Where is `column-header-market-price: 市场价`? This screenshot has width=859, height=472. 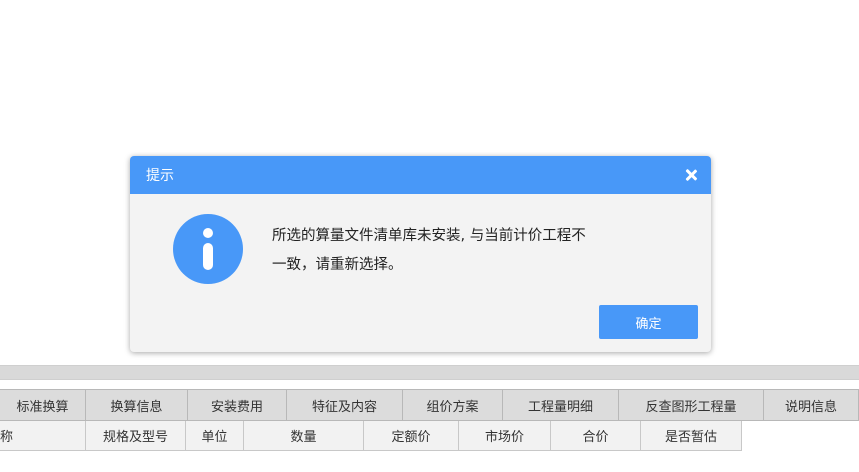 column-header-market-price: 市场价 is located at coordinates (505, 436).